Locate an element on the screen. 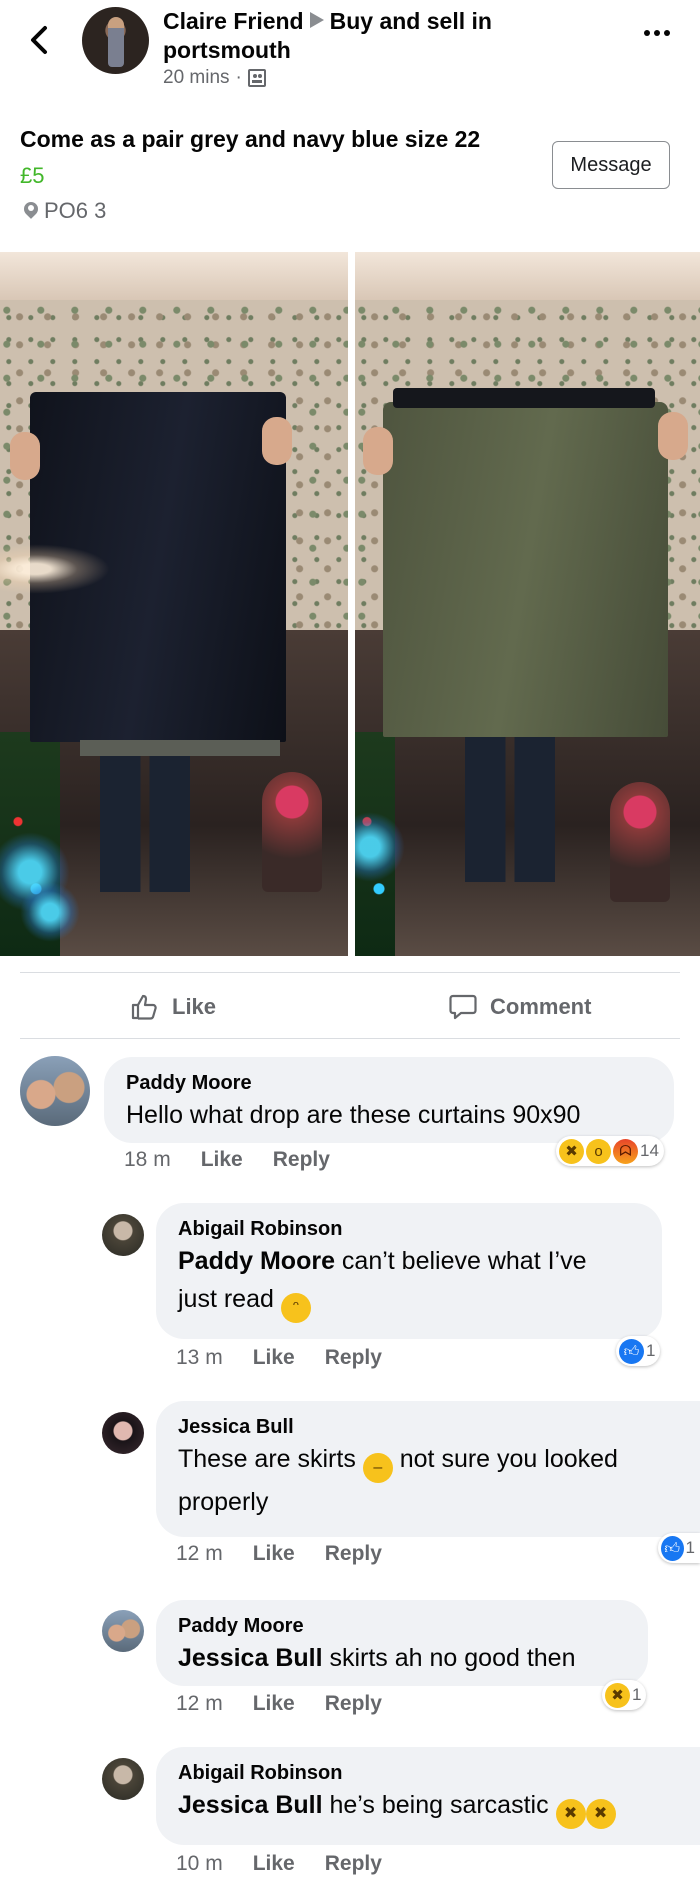 The height and width of the screenshot is (1885, 700). listing-price: £5 is located at coordinates (32, 175).